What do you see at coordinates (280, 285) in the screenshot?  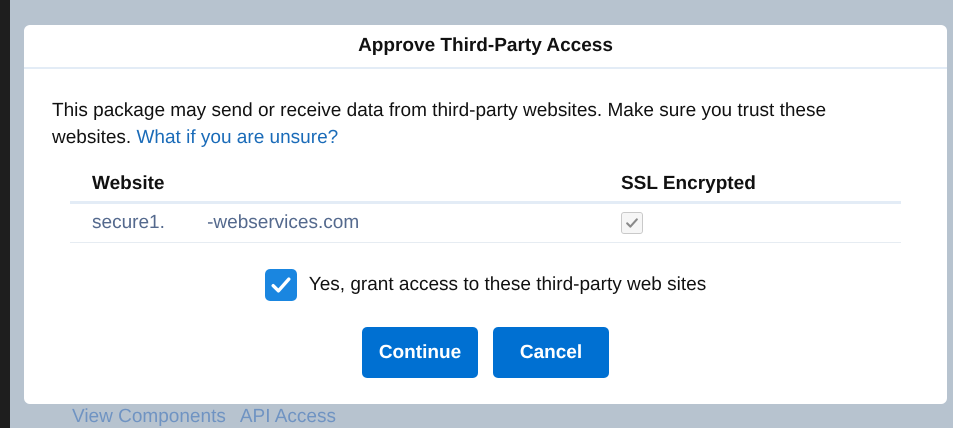 I see `consent-checkbox` at bounding box center [280, 285].